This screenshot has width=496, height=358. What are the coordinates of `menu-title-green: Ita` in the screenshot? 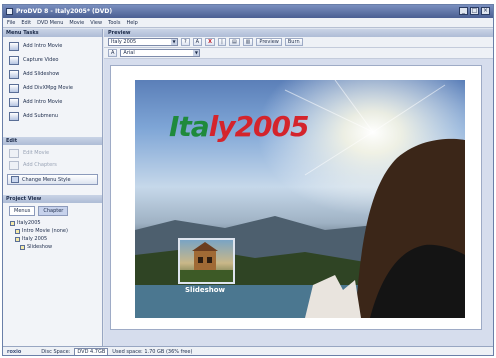 It's located at (189, 126).